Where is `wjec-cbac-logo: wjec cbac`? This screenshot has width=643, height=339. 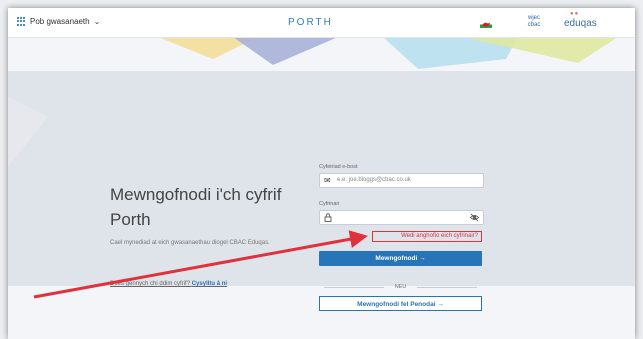 wjec-cbac-logo: wjec cbac is located at coordinates (534, 24).